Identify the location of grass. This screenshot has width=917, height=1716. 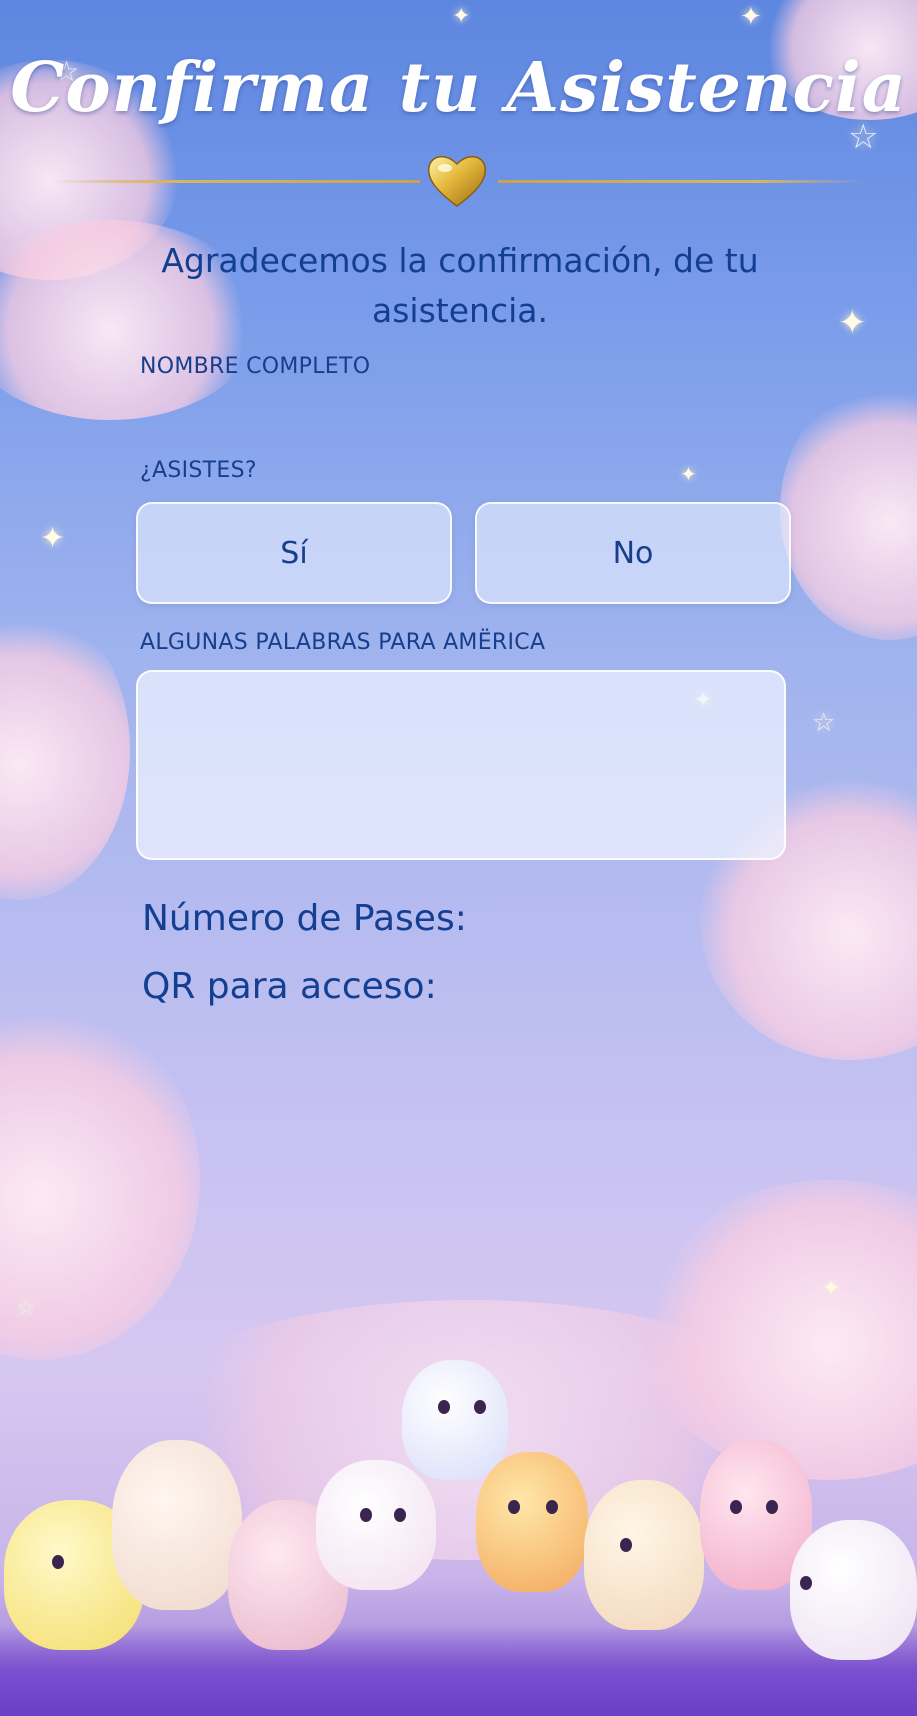
(458, 1671).